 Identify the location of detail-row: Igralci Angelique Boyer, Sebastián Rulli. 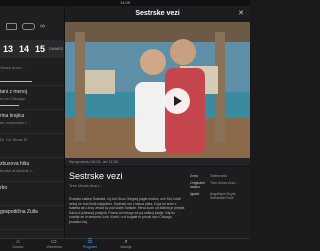
(218, 196).